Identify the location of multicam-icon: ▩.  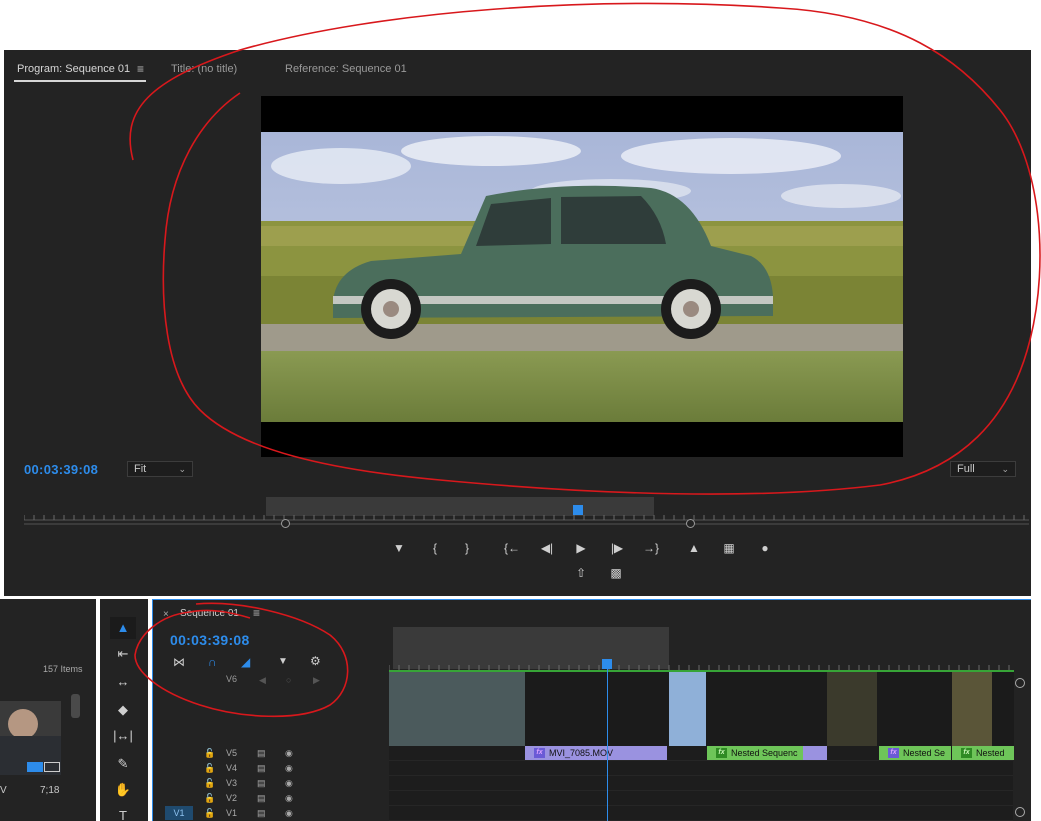
(616, 573).